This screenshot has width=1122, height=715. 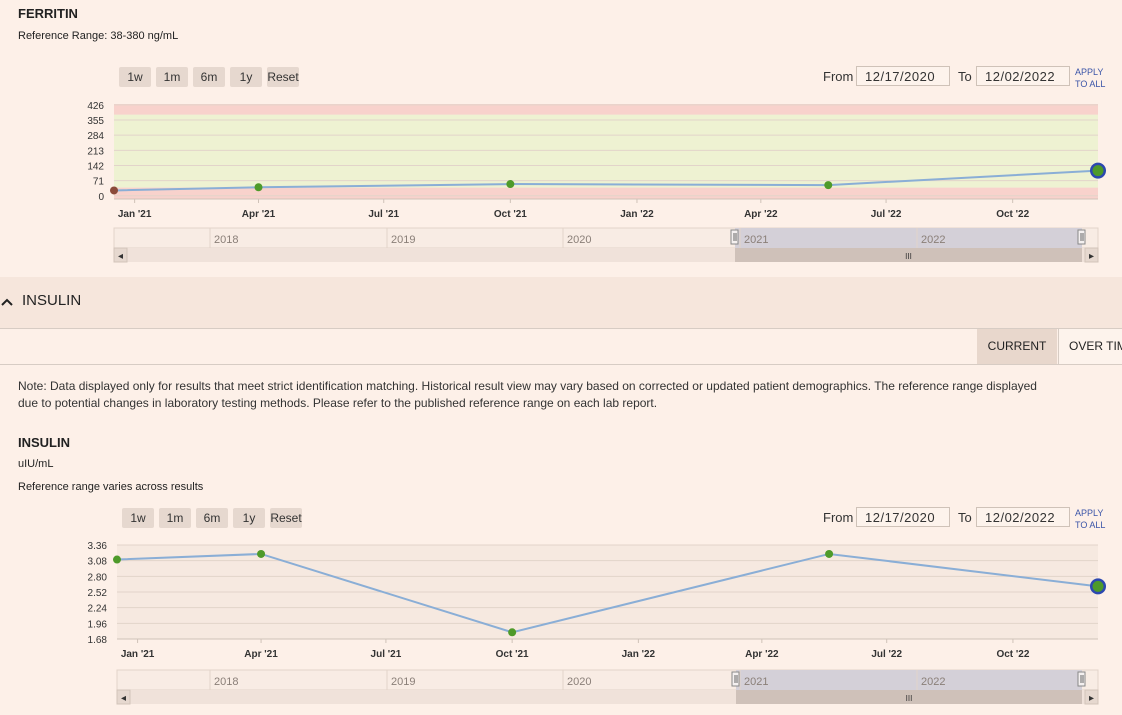 I want to click on view-tabs: CURRENT OVER TIM, so click(x=561, y=347).